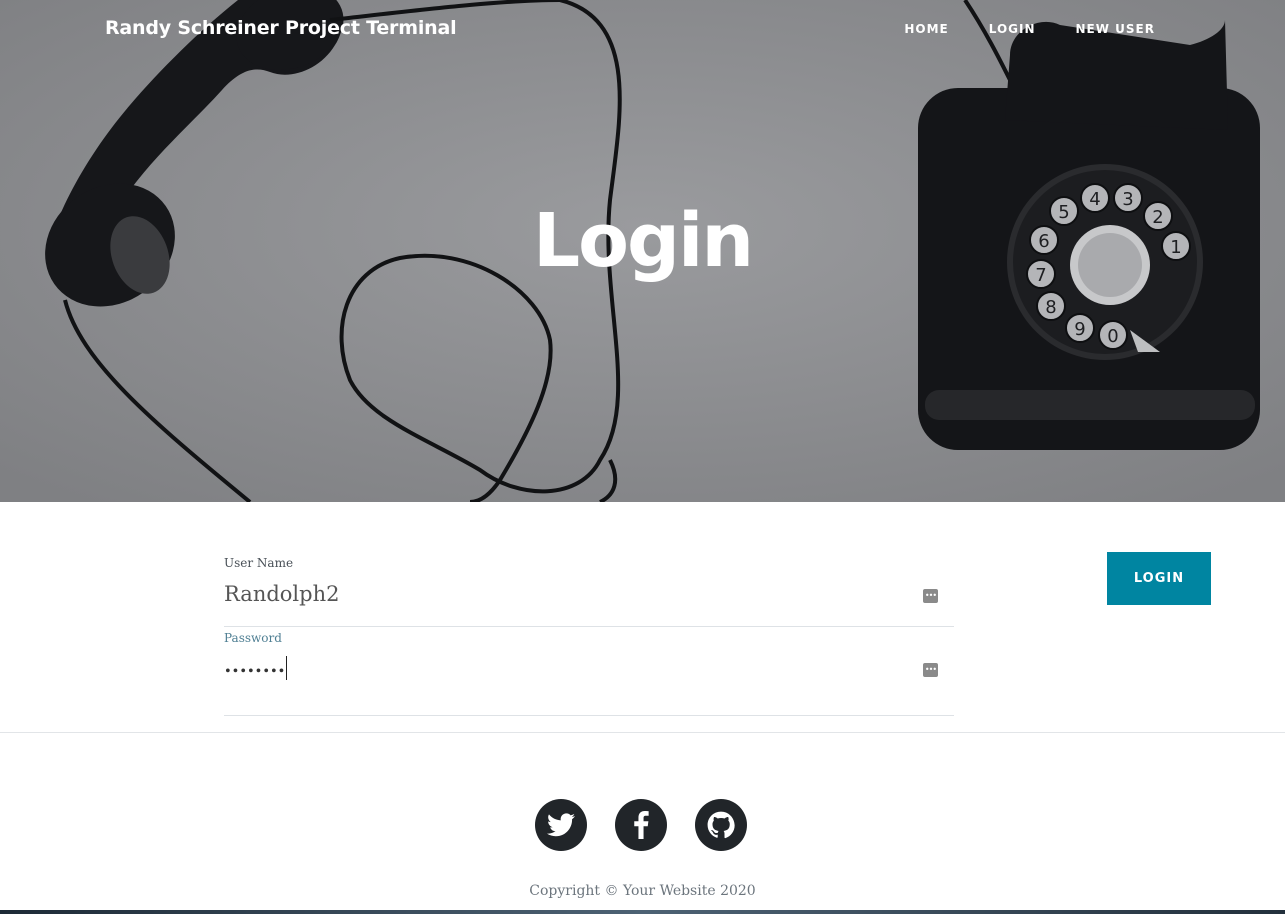 The height and width of the screenshot is (914, 1285). I want to click on facebook-link, so click(641, 825).